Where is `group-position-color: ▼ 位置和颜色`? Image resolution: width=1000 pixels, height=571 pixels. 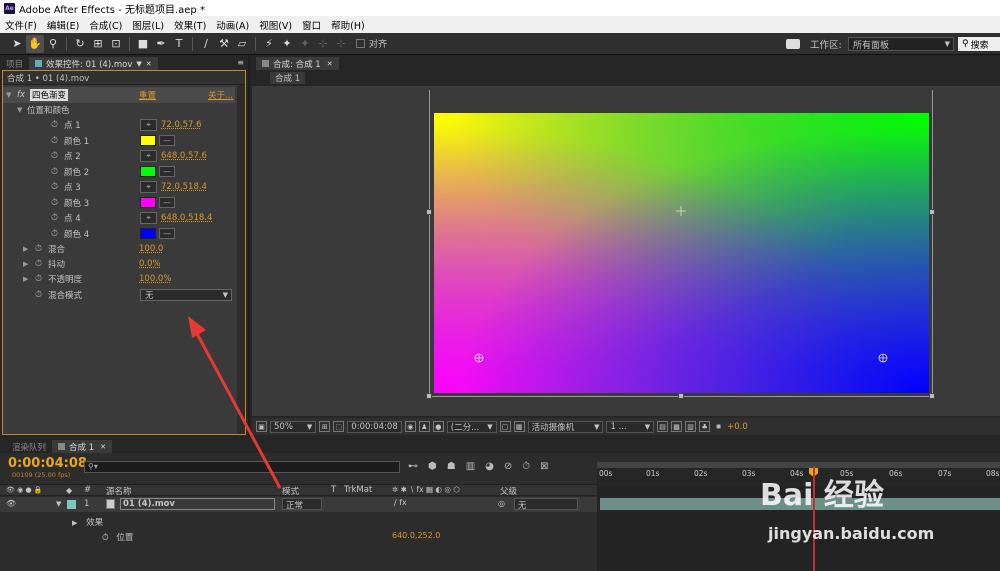 group-position-color: ▼ 位置和颜色 is located at coordinates (119, 110).